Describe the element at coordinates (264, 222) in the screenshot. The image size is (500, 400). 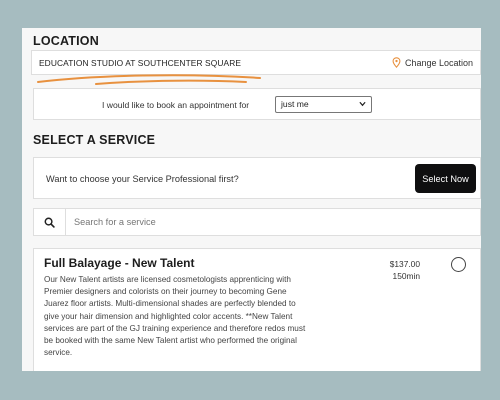
I see `service-search-input` at that location.